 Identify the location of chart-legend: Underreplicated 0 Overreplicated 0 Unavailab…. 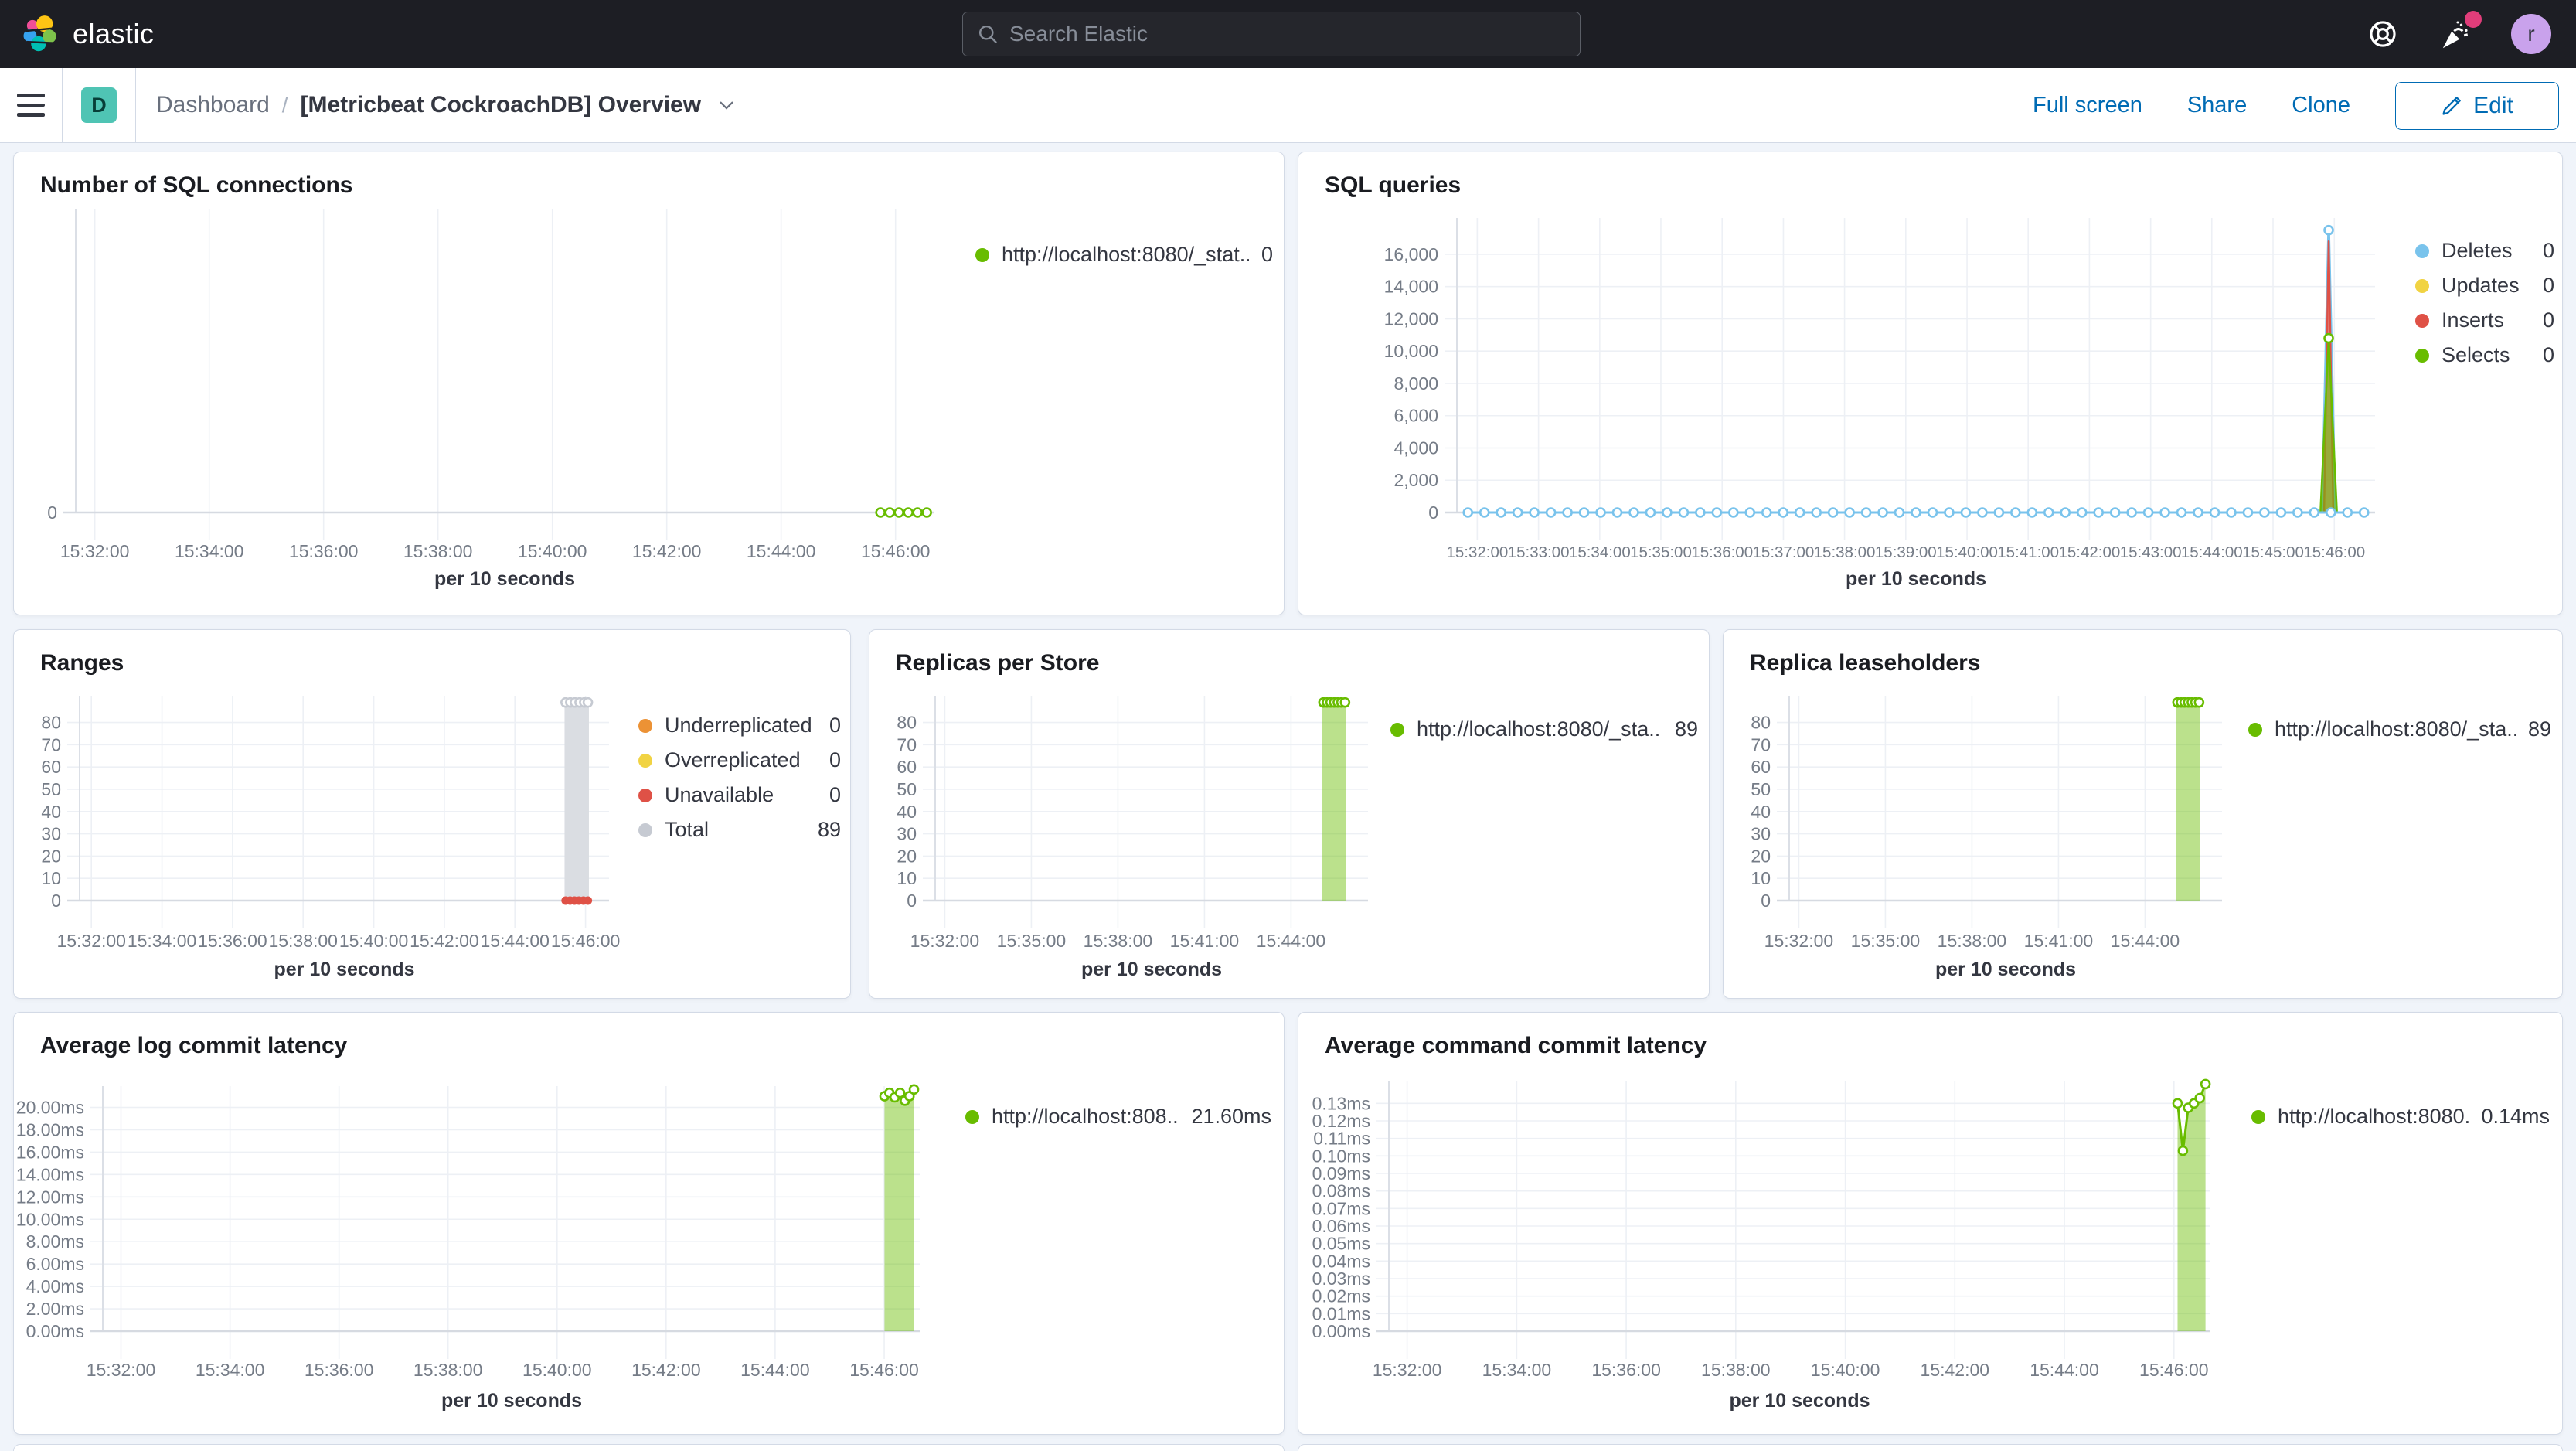
(739, 783).